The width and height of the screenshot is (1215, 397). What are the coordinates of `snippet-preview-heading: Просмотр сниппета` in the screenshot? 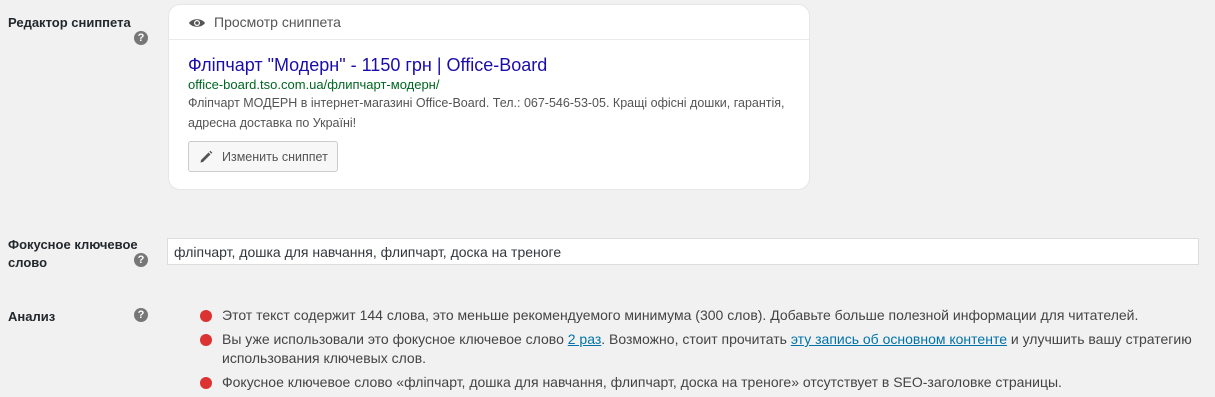 It's located at (277, 22).